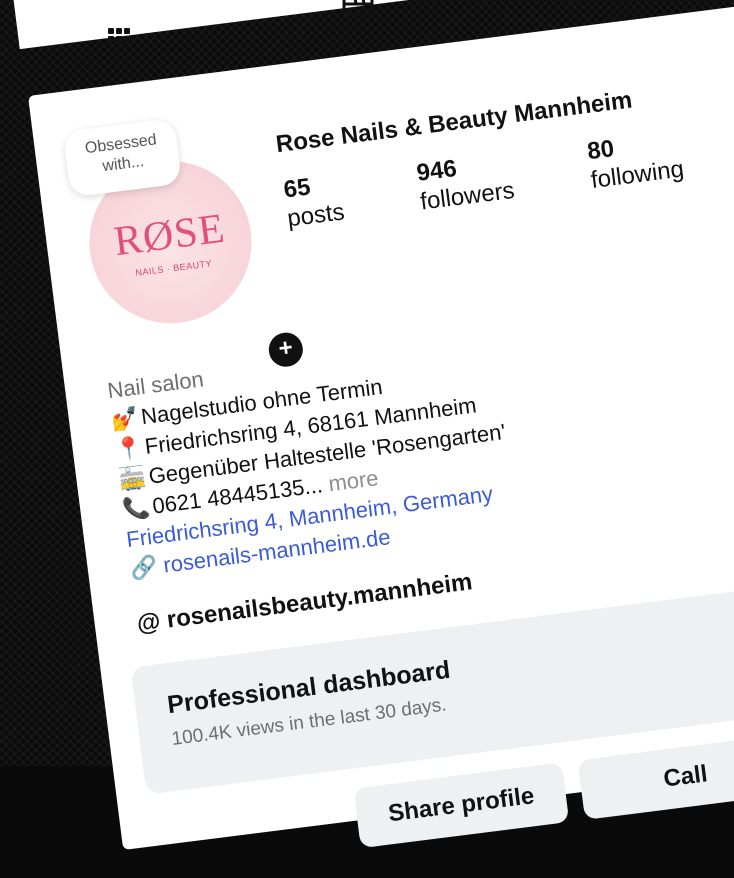 Image resolution: width=734 pixels, height=878 pixels. Describe the element at coordinates (148, 622) in the screenshot. I see `threads-icon: @` at that location.